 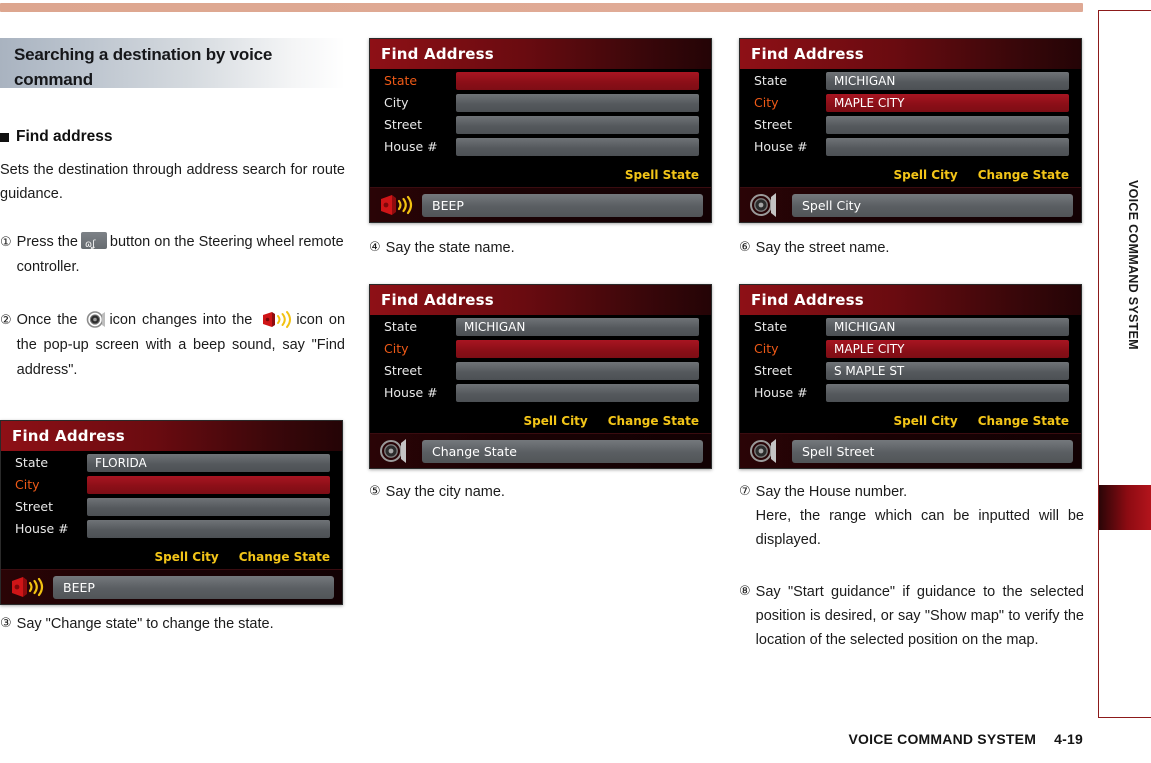 What do you see at coordinates (4, 137) in the screenshot?
I see `square-bullet-icon` at bounding box center [4, 137].